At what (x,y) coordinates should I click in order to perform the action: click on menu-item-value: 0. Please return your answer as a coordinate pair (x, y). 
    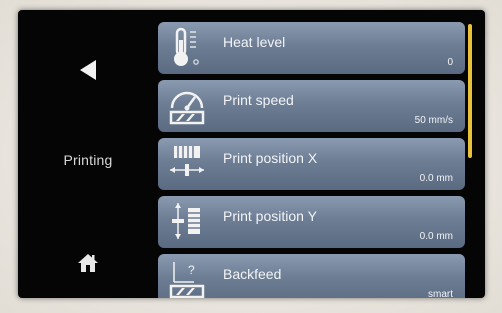
    Looking at the image, I should click on (450, 62).